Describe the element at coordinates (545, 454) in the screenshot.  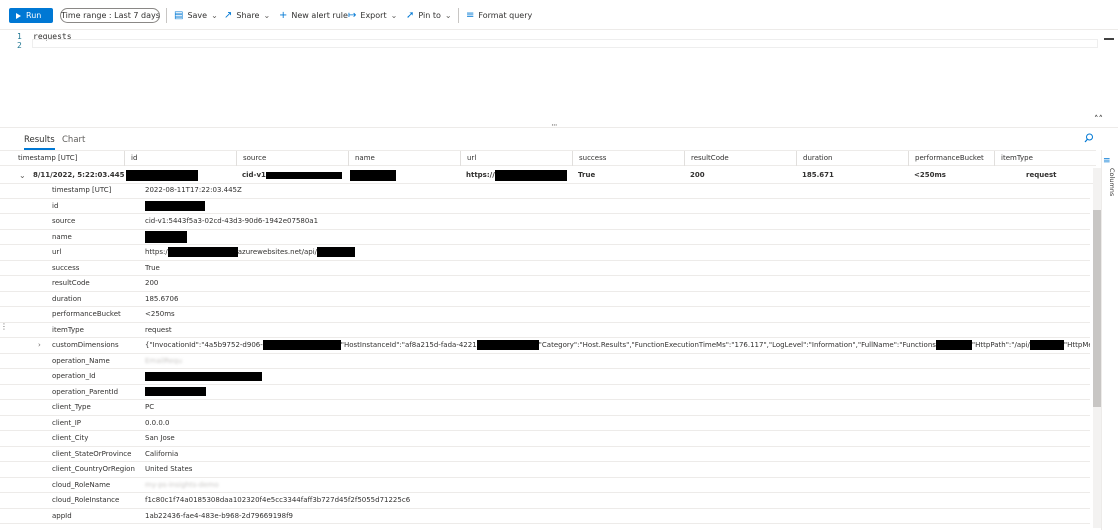
I see `detail-row: client_StateOrProvince California` at that location.